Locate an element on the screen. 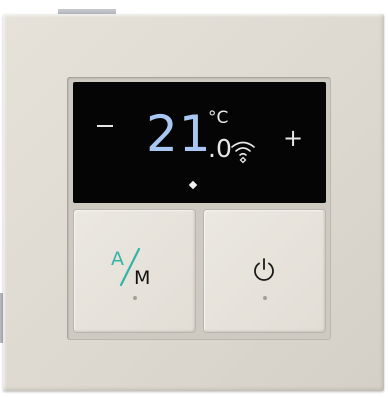 This screenshot has height=397, width=388. temperature-unit: °C is located at coordinates (218, 118).